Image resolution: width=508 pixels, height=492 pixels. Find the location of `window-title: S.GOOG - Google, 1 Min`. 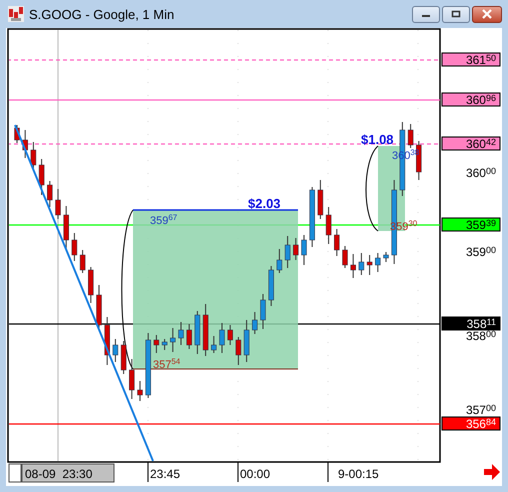

window-title: S.GOOG - Google, 1 Min is located at coordinates (101, 14).